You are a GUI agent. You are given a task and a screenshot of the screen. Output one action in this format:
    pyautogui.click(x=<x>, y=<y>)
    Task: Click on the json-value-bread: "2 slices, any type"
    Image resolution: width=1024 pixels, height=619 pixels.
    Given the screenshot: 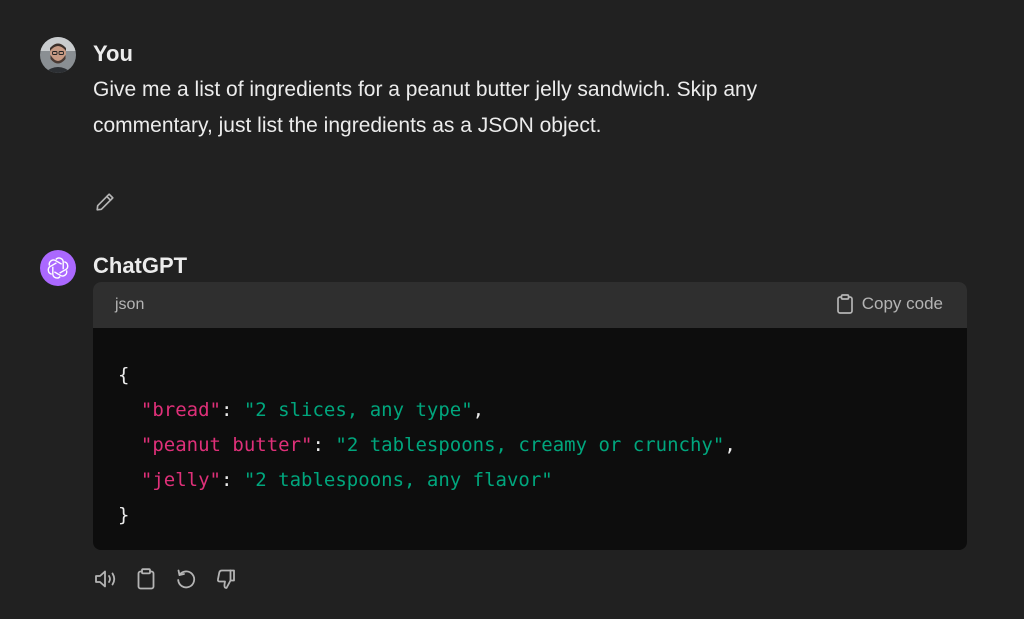 What is the action you would take?
    pyautogui.click(x=358, y=410)
    